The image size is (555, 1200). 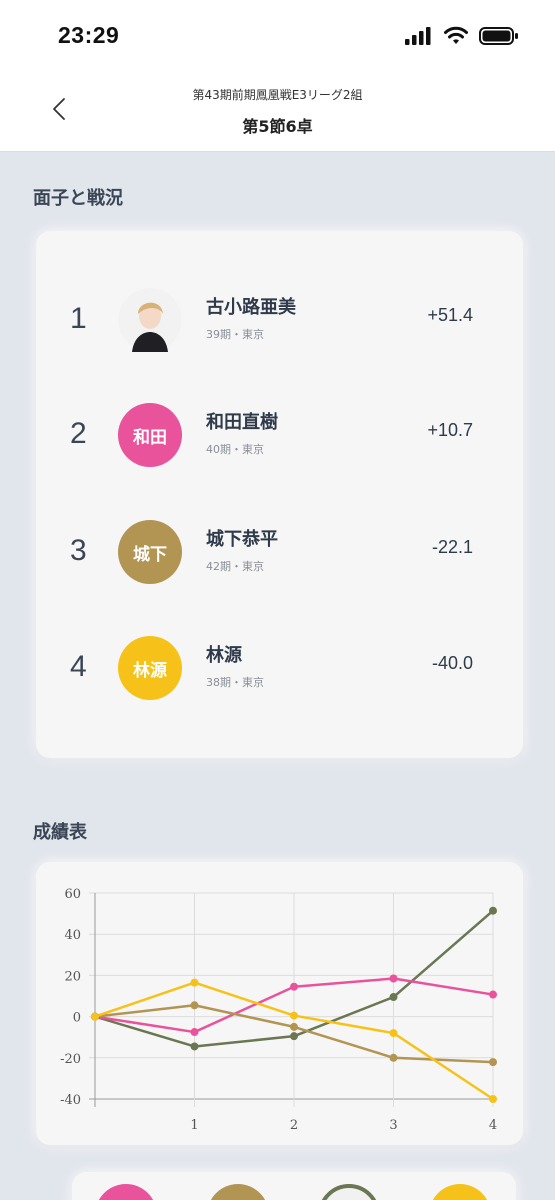 What do you see at coordinates (452, 663) in the screenshot?
I see `player-score: -40.0` at bounding box center [452, 663].